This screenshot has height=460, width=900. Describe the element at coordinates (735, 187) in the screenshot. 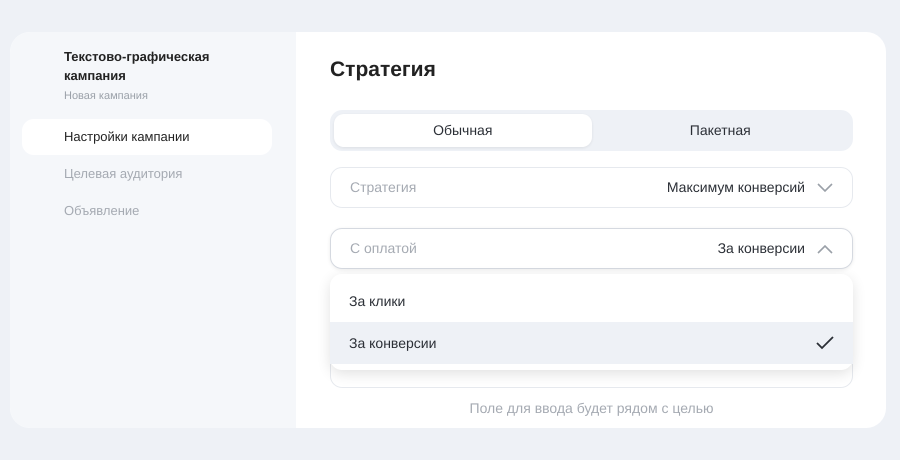

I see `field-value: Максимум конверсий` at that location.